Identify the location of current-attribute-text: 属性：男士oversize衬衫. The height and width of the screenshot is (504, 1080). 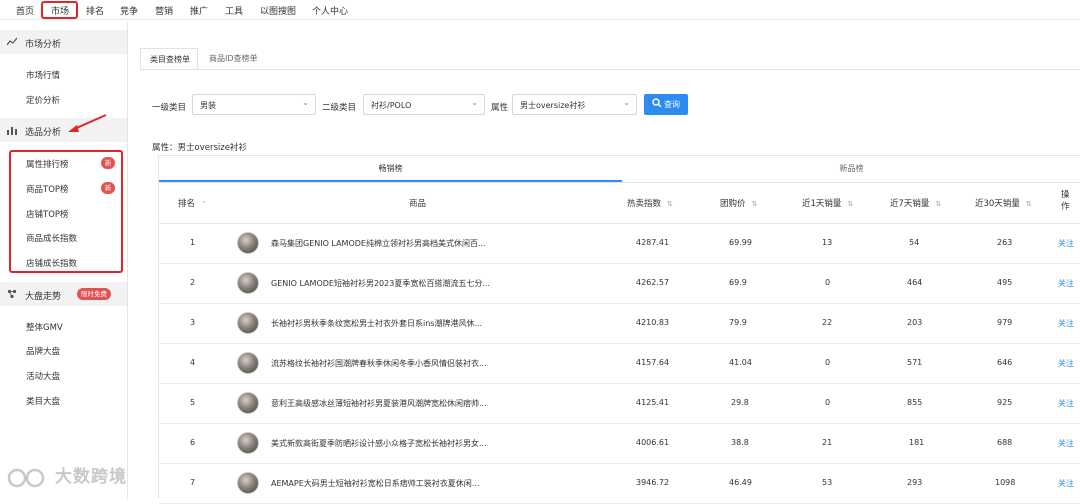
(199, 148).